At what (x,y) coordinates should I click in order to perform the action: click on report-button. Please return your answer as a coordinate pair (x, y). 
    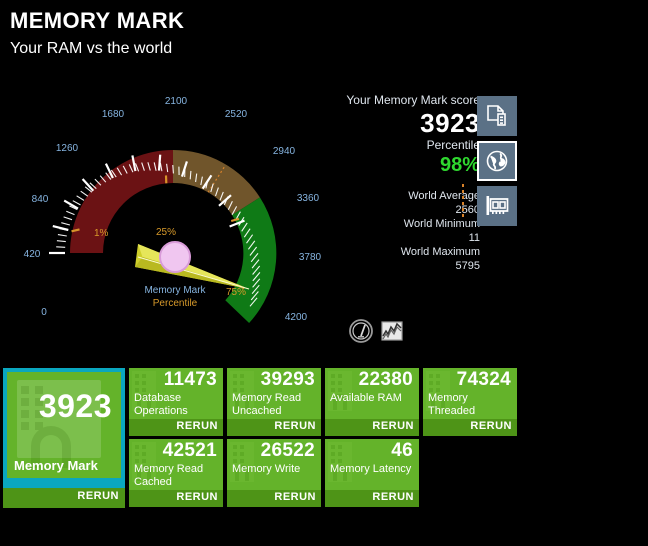
    Looking at the image, I should click on (497, 116).